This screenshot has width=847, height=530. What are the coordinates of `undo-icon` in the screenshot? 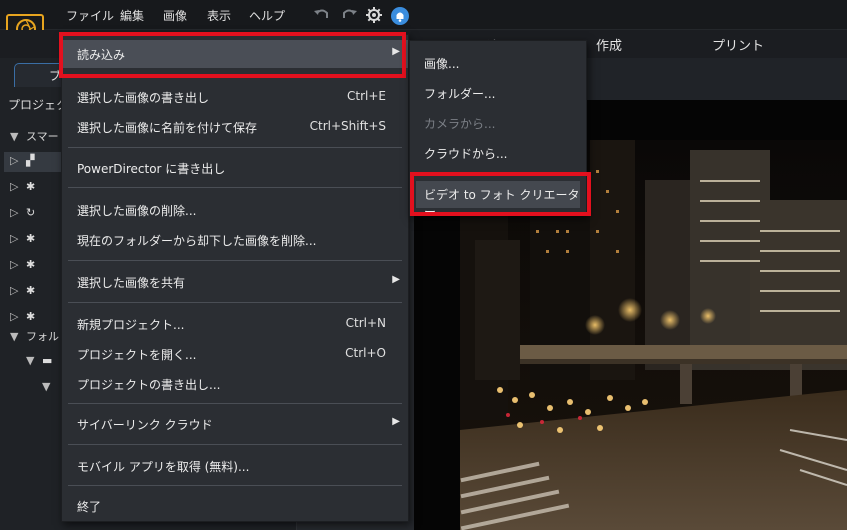 It's located at (322, 16).